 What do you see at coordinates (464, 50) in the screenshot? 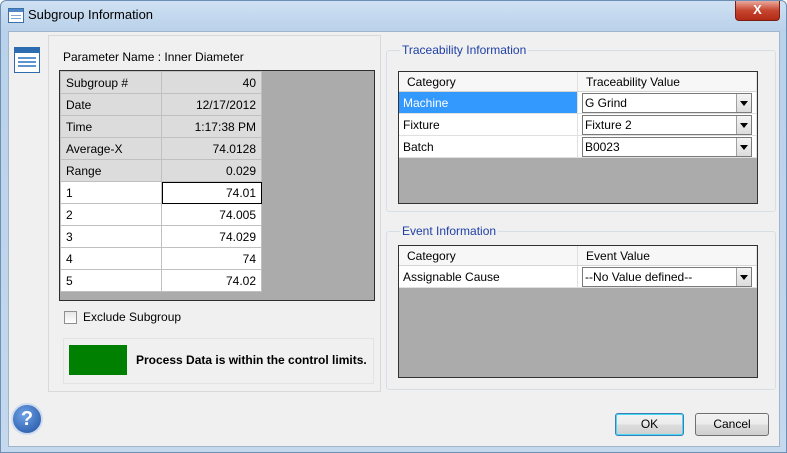
I see `traceability-title: Traceability Information` at bounding box center [464, 50].